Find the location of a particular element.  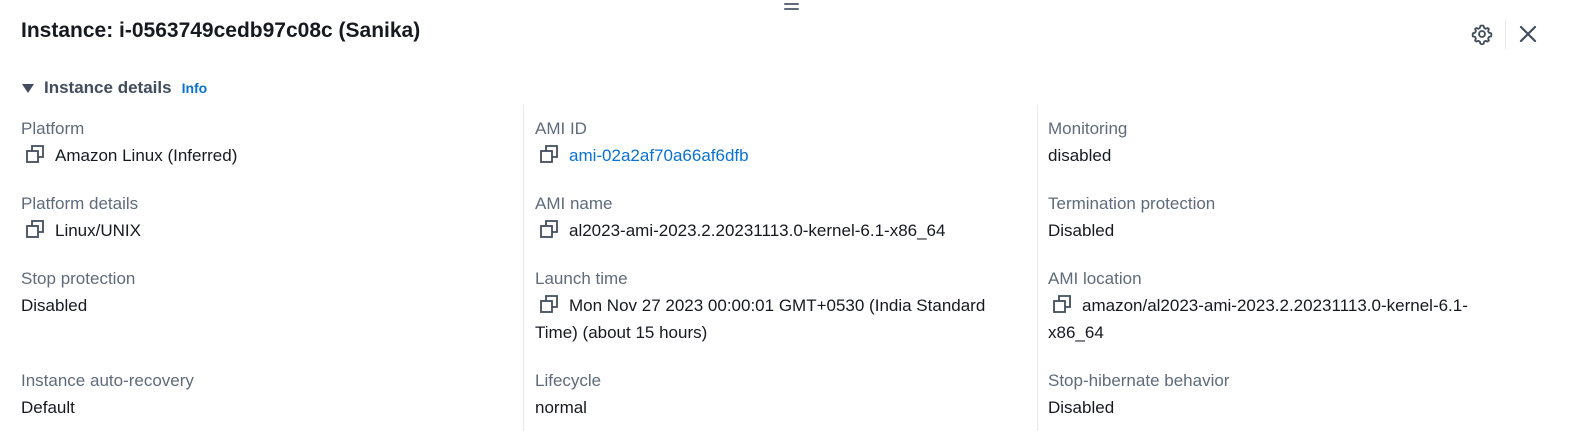

actions-divider is located at coordinates (1505, 34).